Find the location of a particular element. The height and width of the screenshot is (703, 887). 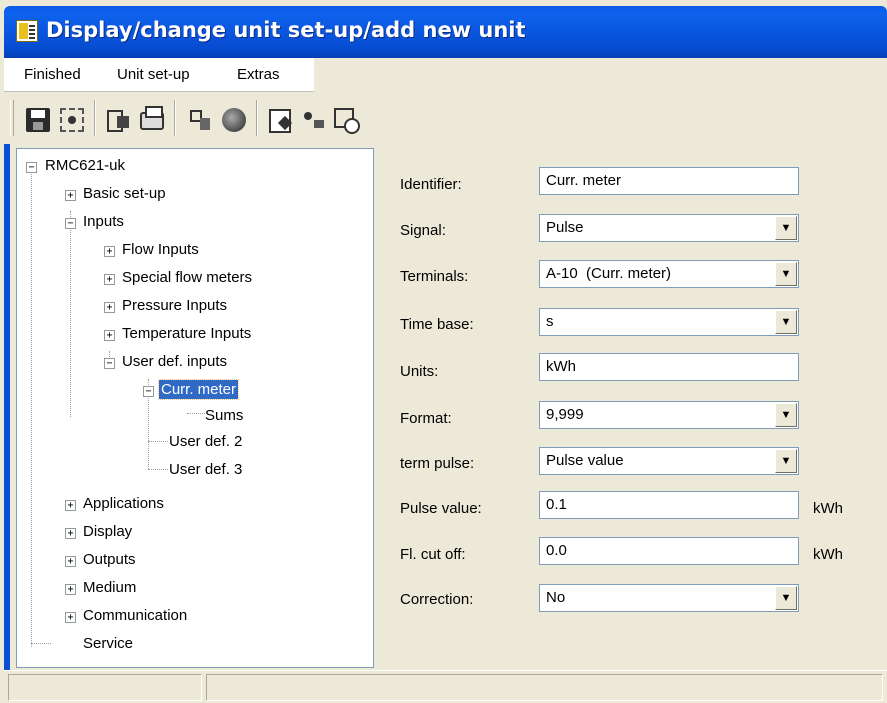

format-select: 9,999 ▼ is located at coordinates (669, 415).